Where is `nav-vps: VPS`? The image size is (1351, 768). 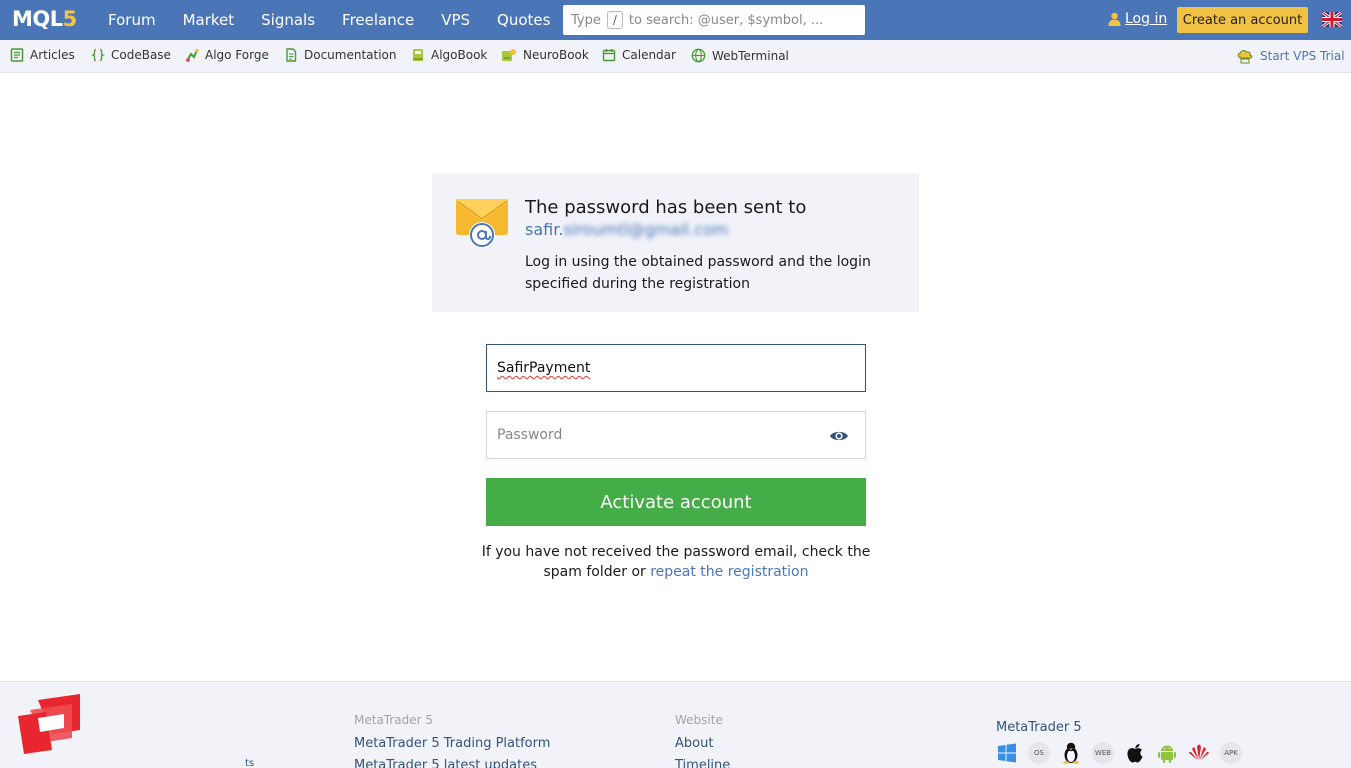
nav-vps: VPS is located at coordinates (455, 20).